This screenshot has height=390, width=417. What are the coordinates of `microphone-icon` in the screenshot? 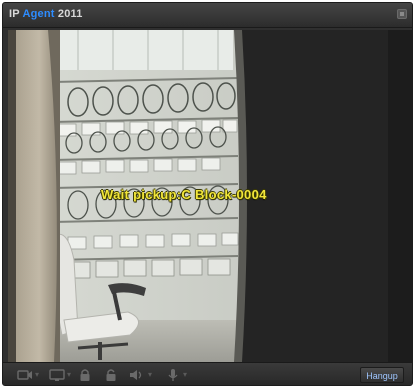 It's located at (173, 375).